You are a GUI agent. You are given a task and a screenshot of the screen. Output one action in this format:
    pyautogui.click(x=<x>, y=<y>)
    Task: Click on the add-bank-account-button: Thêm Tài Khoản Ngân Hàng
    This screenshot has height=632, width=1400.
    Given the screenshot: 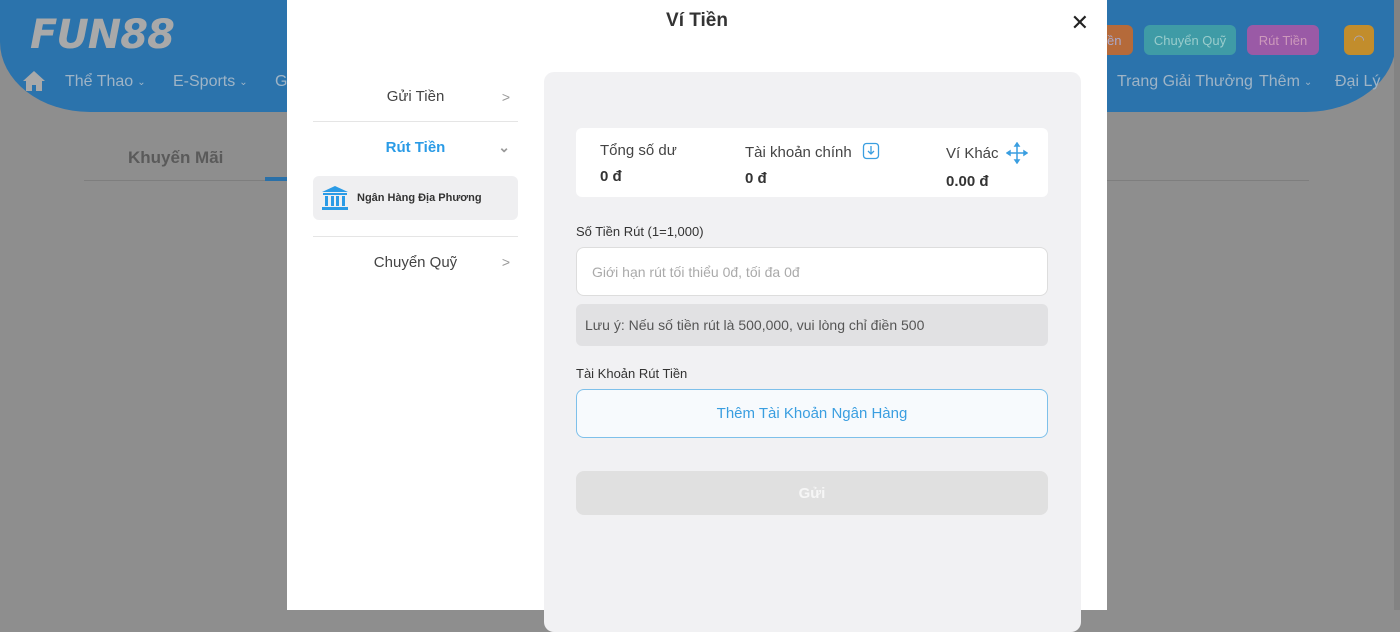 What is the action you would take?
    pyautogui.click(x=812, y=413)
    